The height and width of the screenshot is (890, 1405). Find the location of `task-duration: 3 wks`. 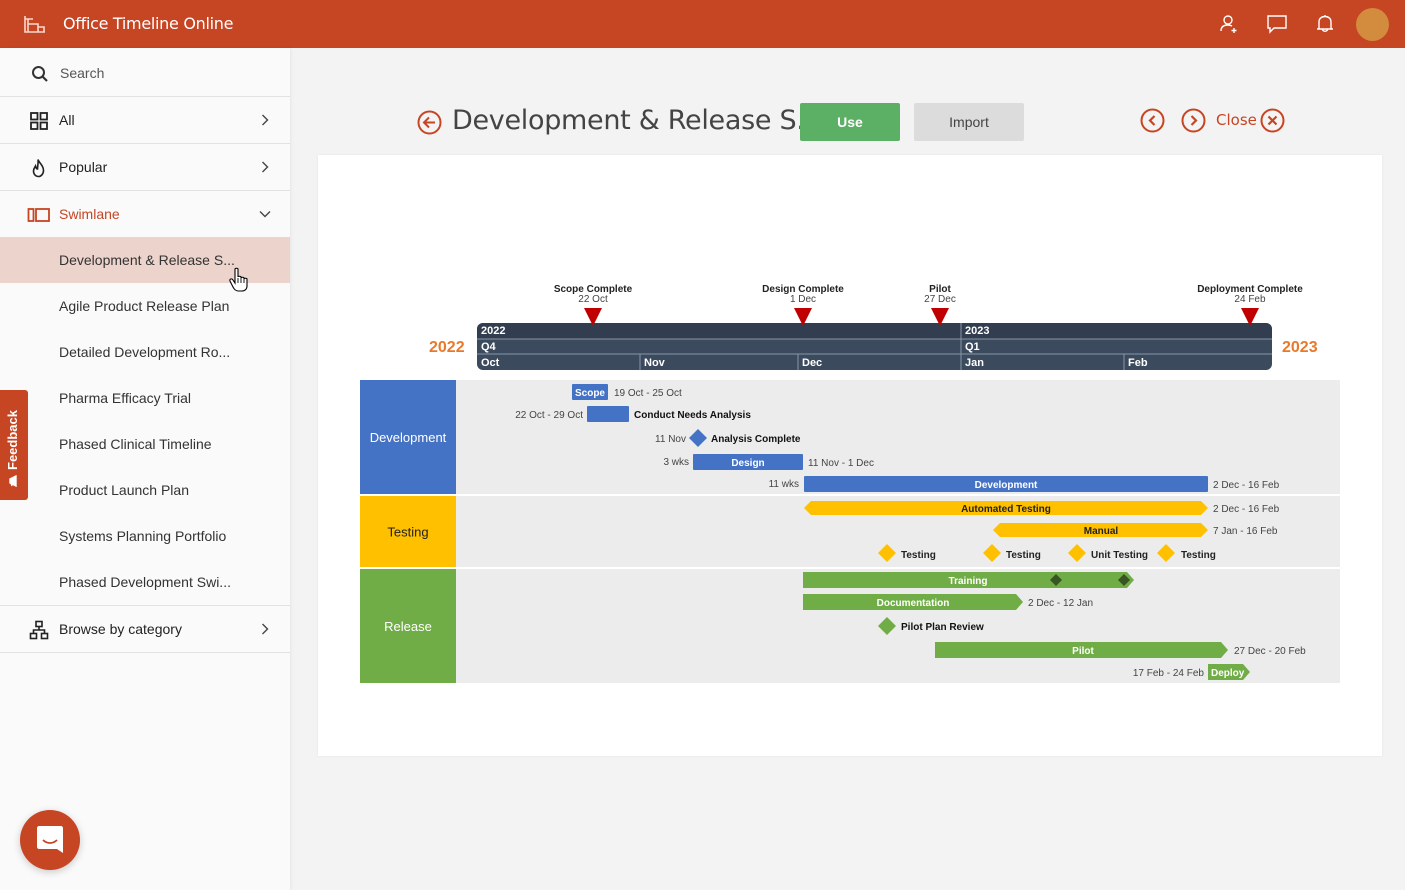

task-duration: 3 wks is located at coordinates (676, 462).